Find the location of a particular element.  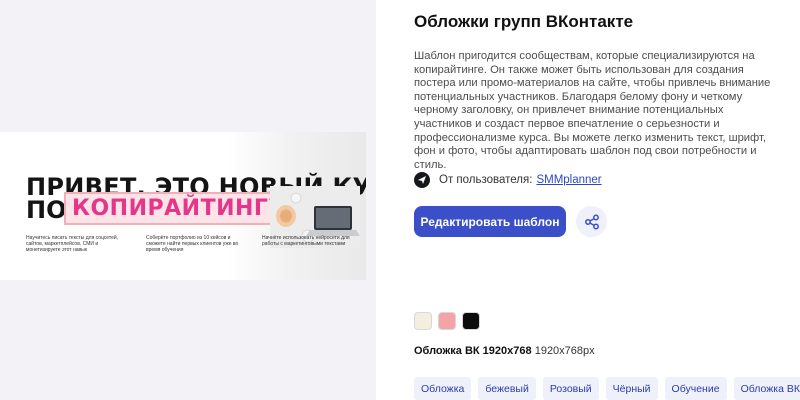

color-swatch-beige is located at coordinates (423, 321).